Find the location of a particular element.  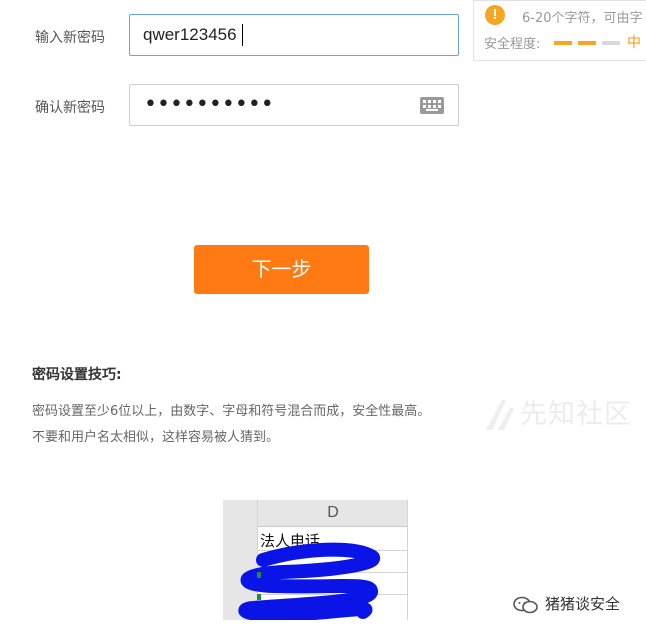

confirm-password-masked-value: •••••••••• is located at coordinates (209, 104).